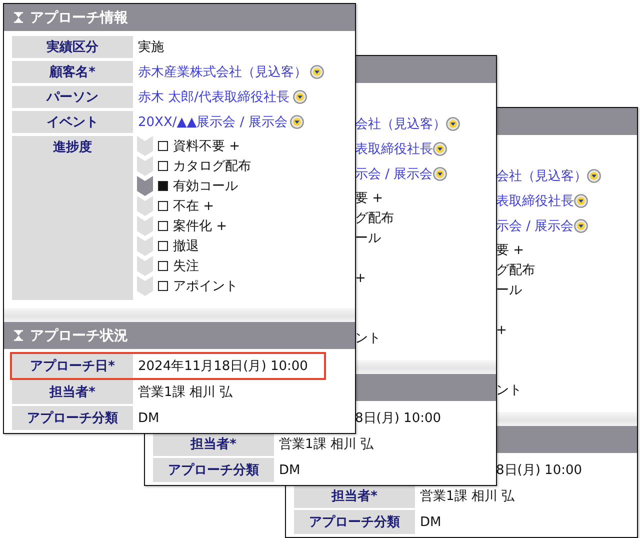 The height and width of the screenshot is (538, 640). Describe the element at coordinates (205, 186) in the screenshot. I see `step-label: 有効コール` at that location.